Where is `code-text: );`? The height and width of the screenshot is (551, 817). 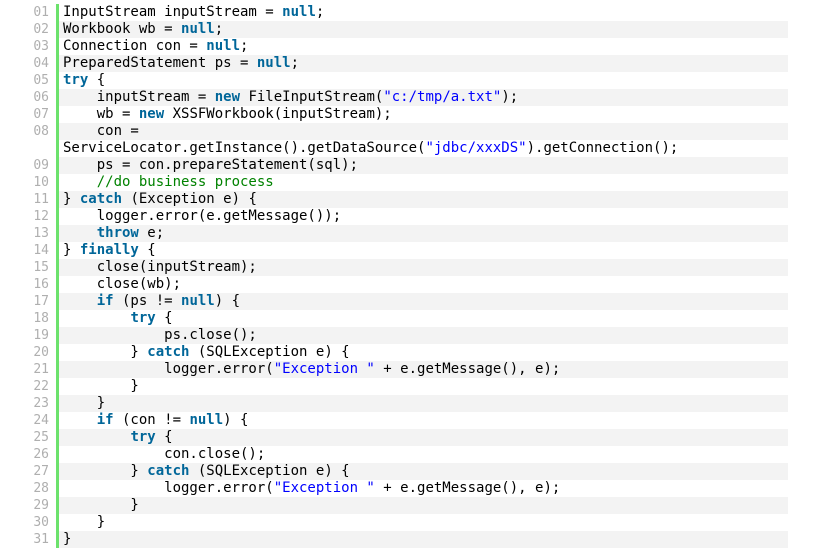 code-text: ); is located at coordinates (510, 97).